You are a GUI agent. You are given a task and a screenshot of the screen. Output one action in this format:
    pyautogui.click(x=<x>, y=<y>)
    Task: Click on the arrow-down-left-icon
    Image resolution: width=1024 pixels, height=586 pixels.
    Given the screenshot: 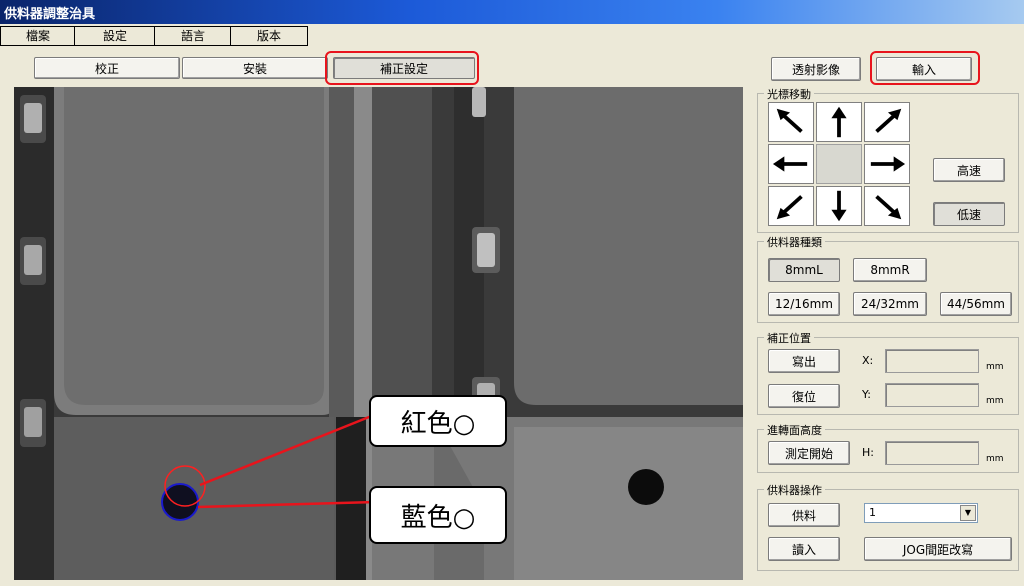 What is the action you would take?
    pyautogui.click(x=791, y=206)
    